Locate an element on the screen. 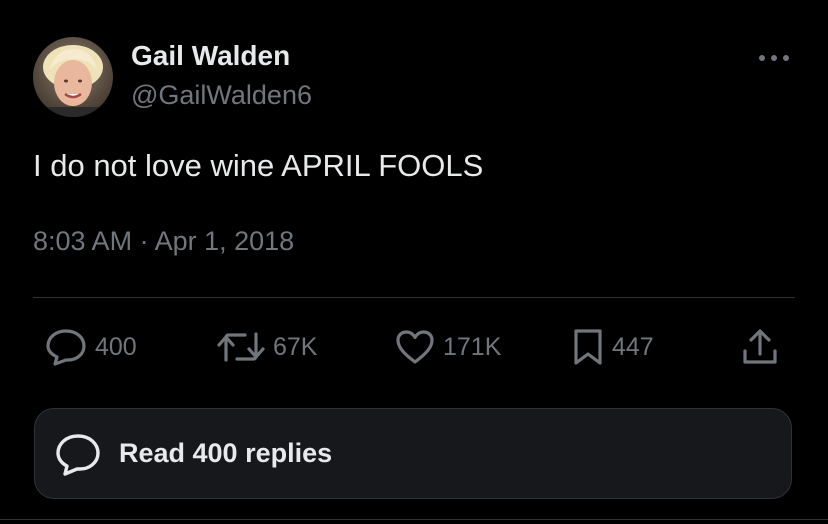 The width and height of the screenshot is (828, 524). reply-count: 400 is located at coordinates (116, 346).